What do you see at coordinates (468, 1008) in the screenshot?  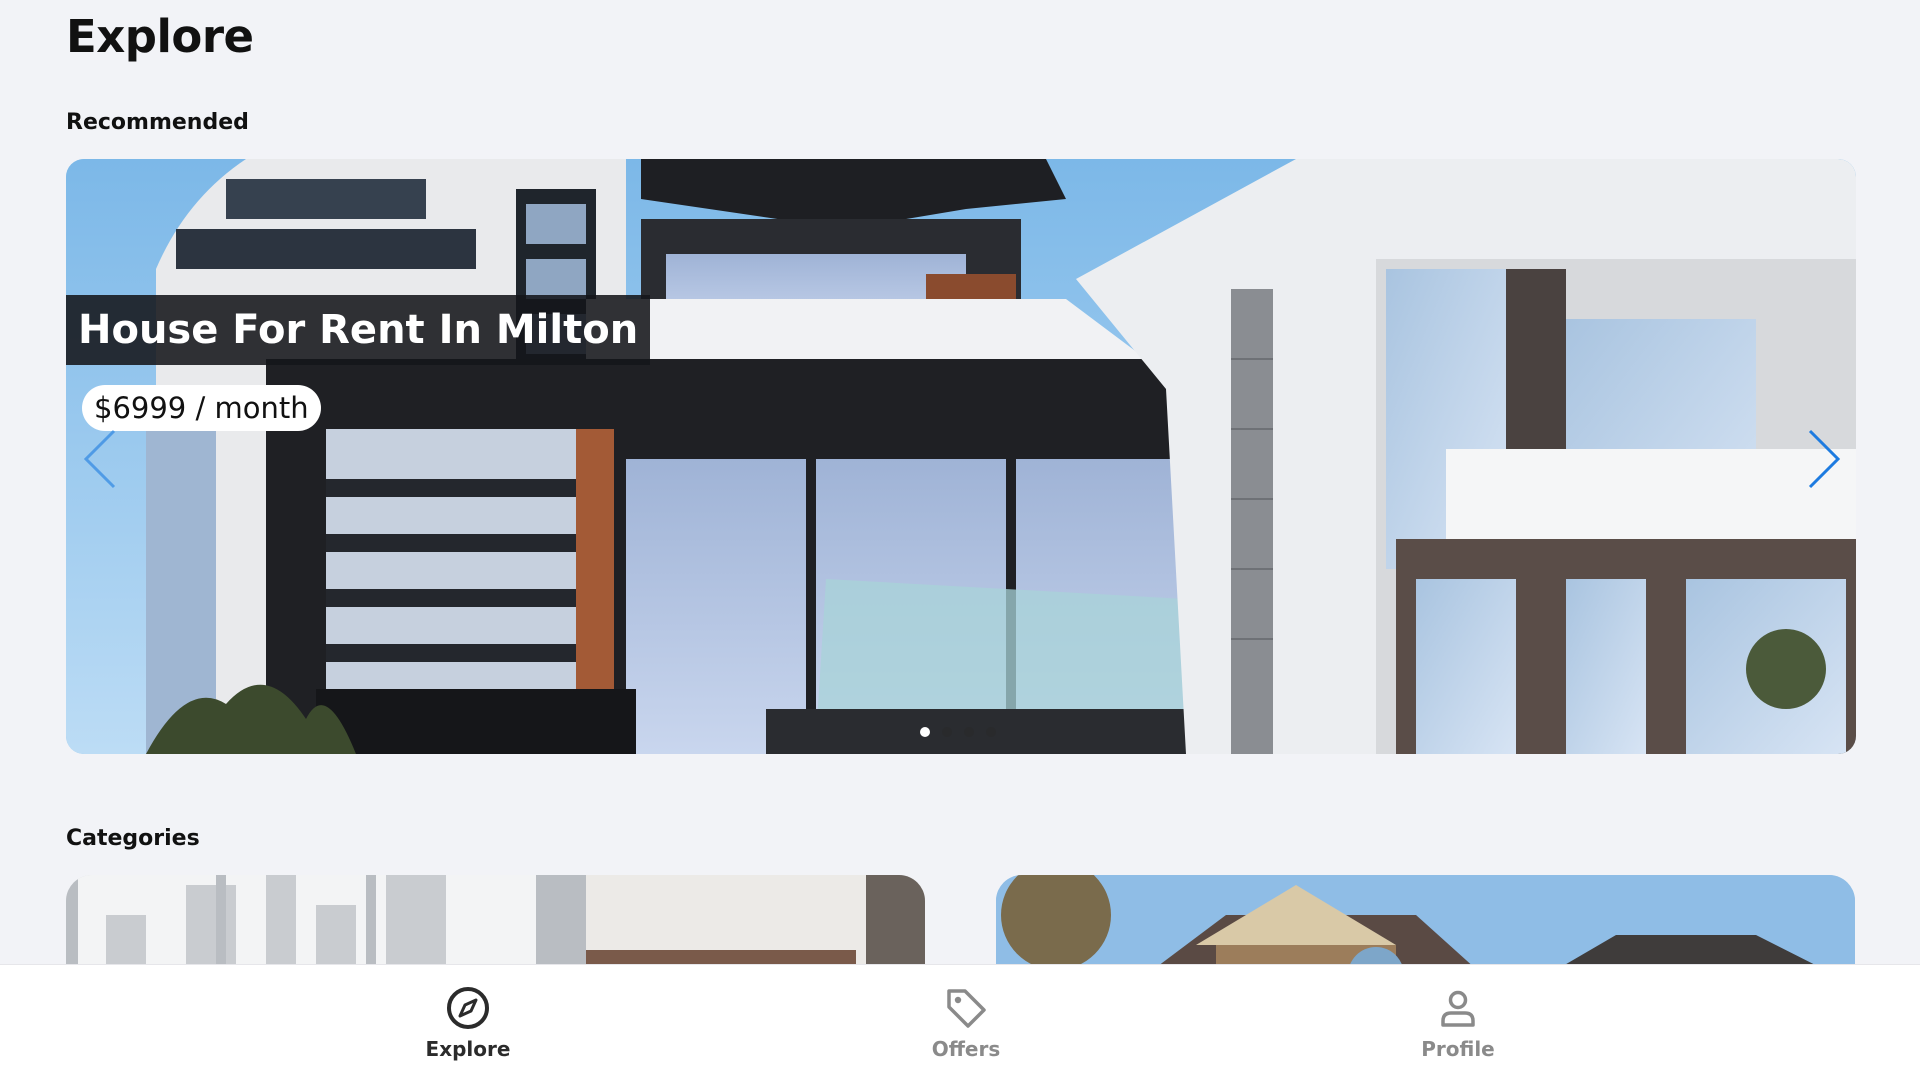 I see `compass-icon` at bounding box center [468, 1008].